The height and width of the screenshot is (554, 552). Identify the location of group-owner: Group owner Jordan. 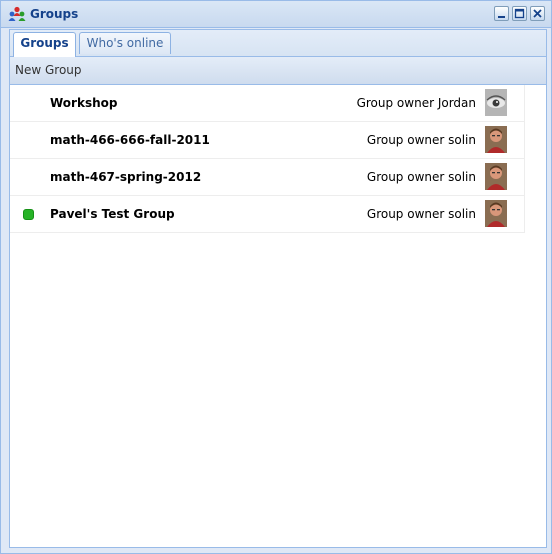
(416, 103).